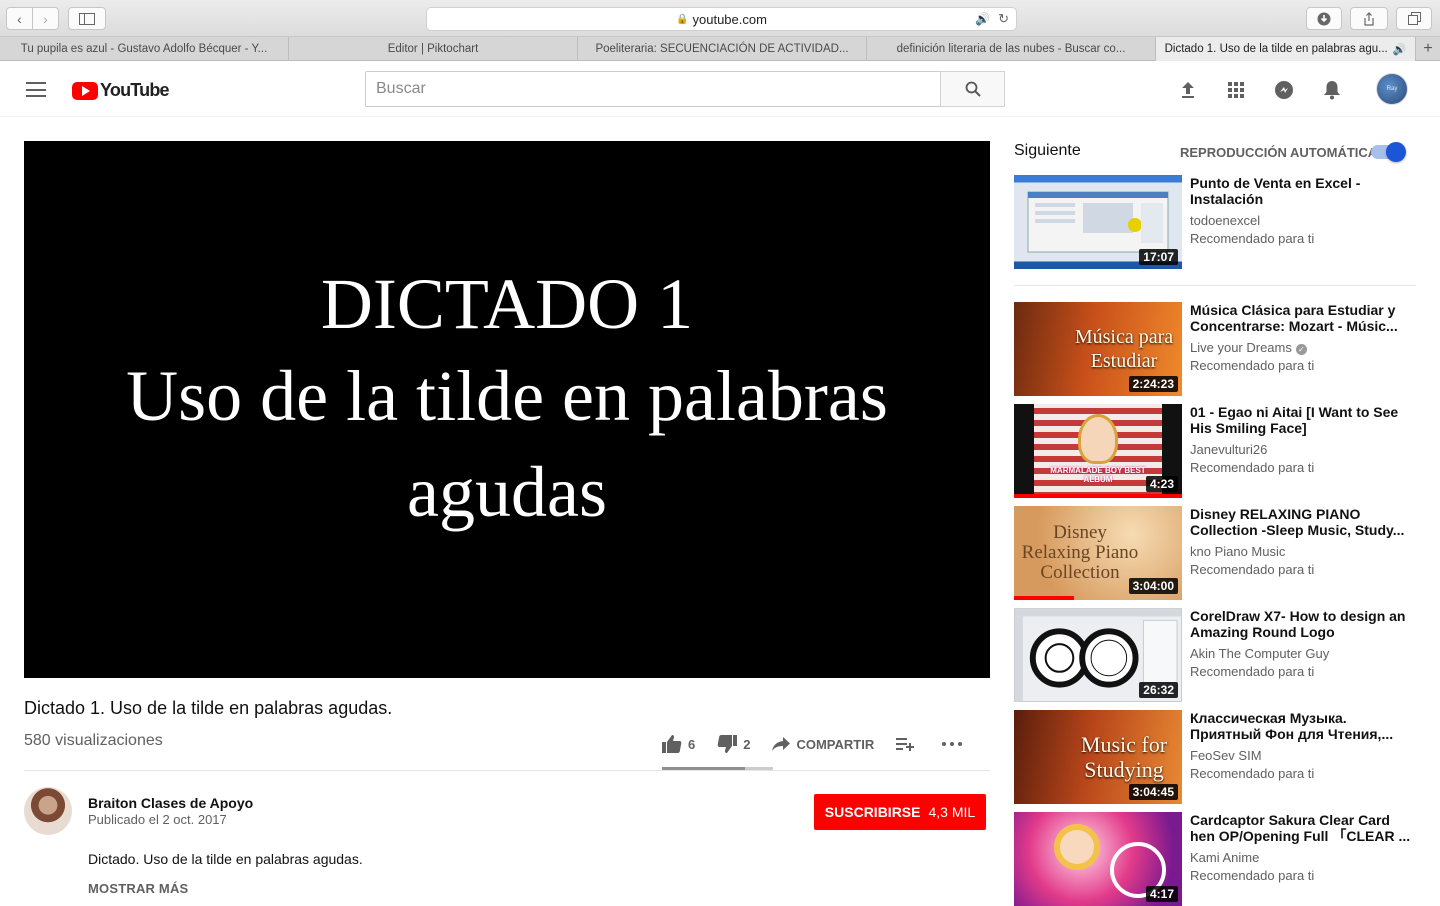 Image resolution: width=1440 pixels, height=906 pixels. What do you see at coordinates (1003, 19) in the screenshot?
I see `reload-icon: ↻` at bounding box center [1003, 19].